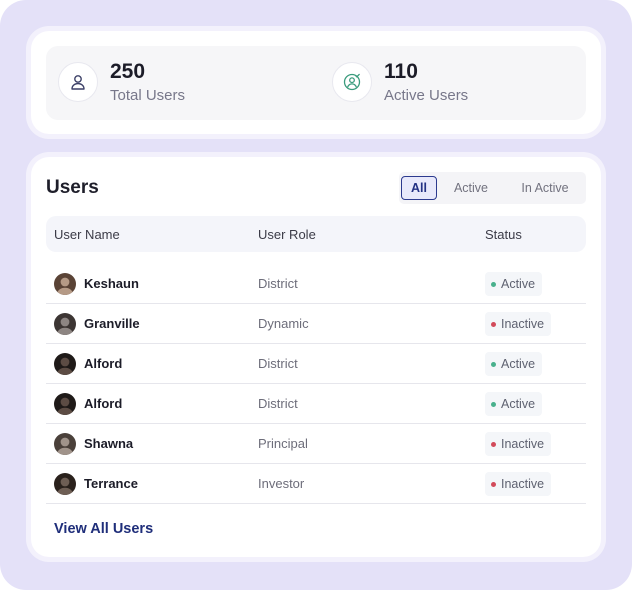 The image size is (632, 590). Describe the element at coordinates (111, 483) in the screenshot. I see `user-name: Terrance` at that location.